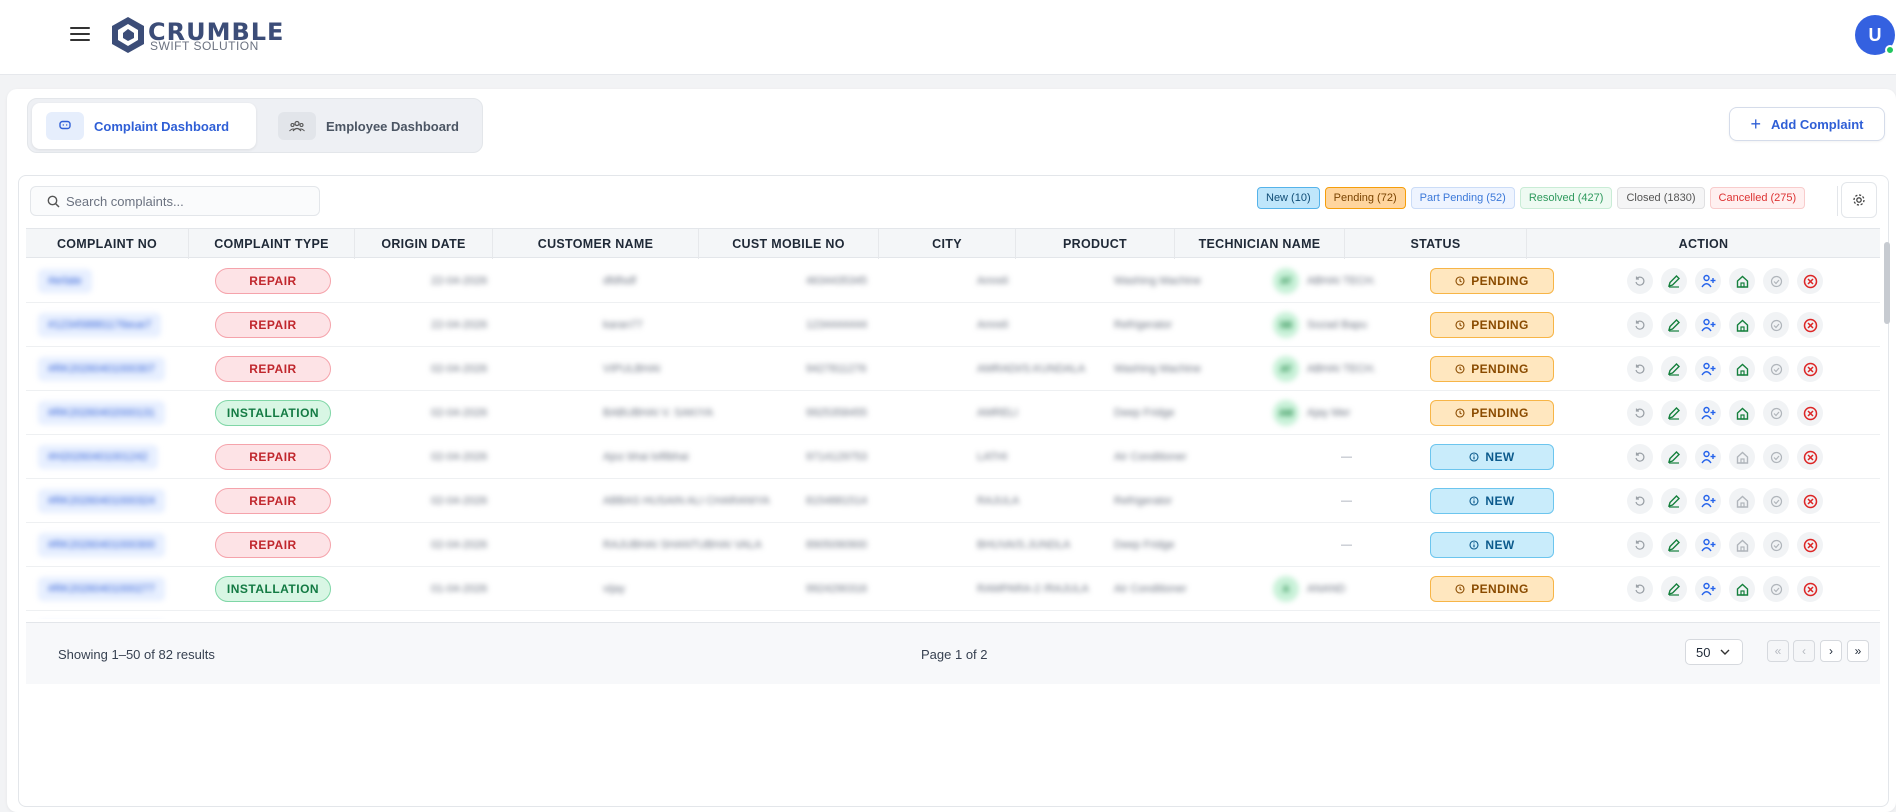  Describe the element at coordinates (1436, 244) in the screenshot. I see `column-header: STATUS` at that location.